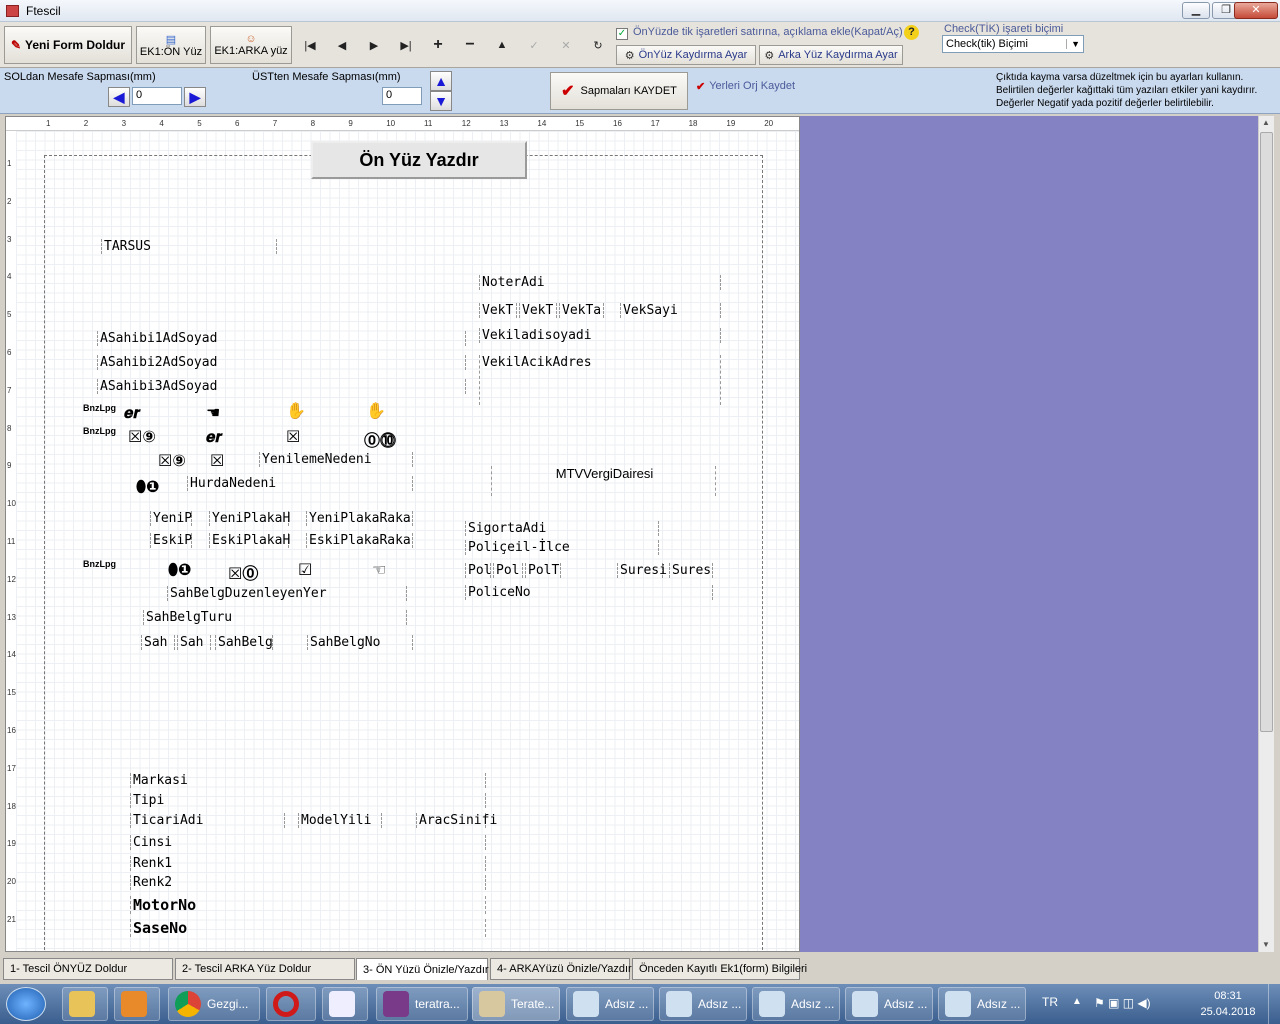 Image resolution: width=1280 pixels, height=1024 pixels. Describe the element at coordinates (508, 570) in the screenshot. I see `field-pol-2: Pol` at that location.